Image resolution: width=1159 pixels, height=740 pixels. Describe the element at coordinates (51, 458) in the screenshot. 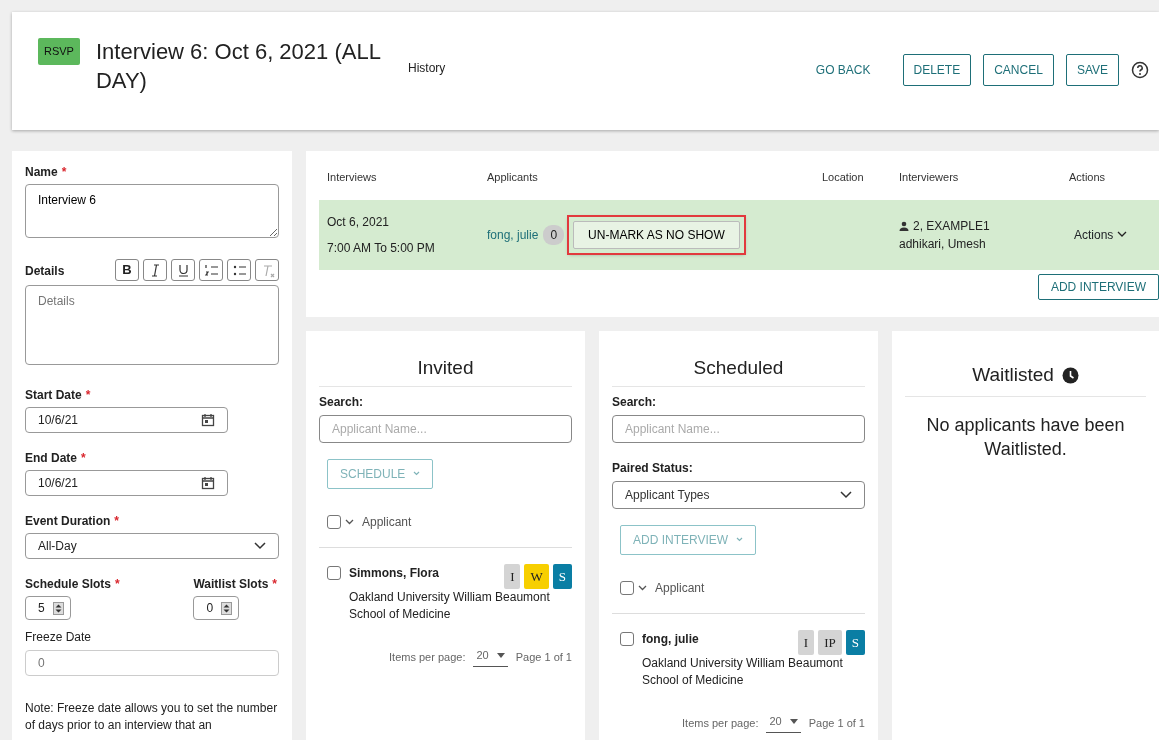

I see `field-label: End Date` at that location.